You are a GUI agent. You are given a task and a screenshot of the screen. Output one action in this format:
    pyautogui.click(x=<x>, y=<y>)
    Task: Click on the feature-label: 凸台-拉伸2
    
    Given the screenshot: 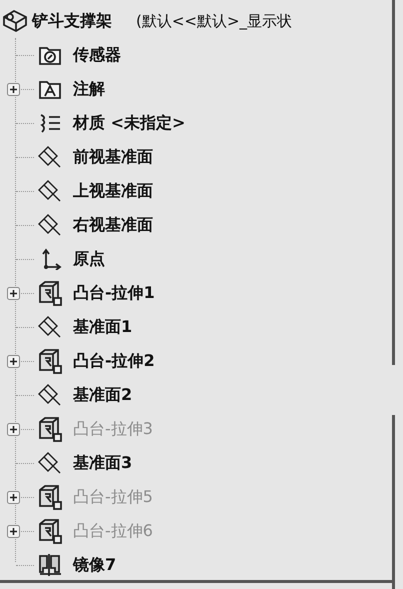 What is the action you would take?
    pyautogui.click(x=114, y=361)
    